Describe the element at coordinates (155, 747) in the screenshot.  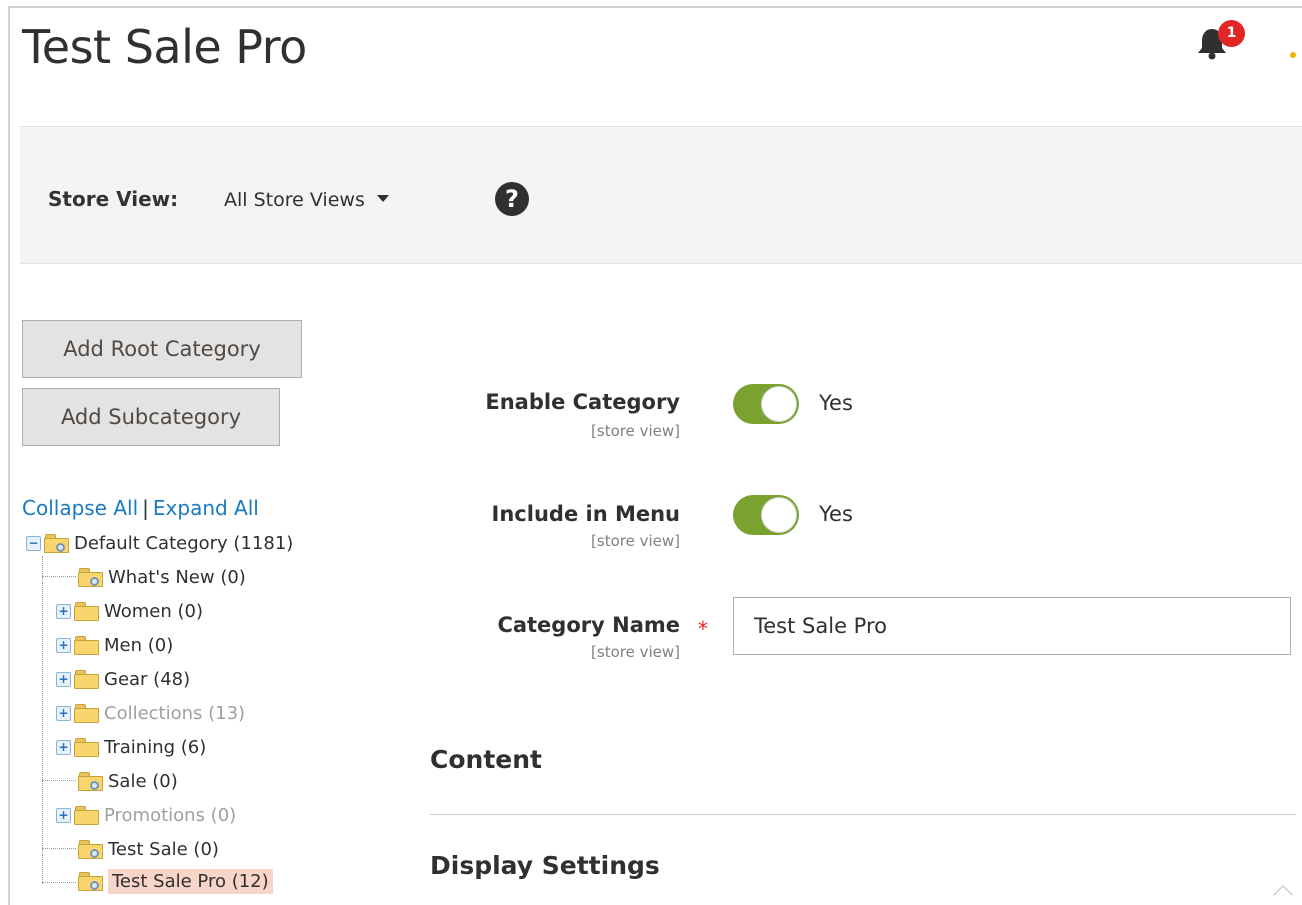
I see `tree-node-label: Training (6)` at that location.